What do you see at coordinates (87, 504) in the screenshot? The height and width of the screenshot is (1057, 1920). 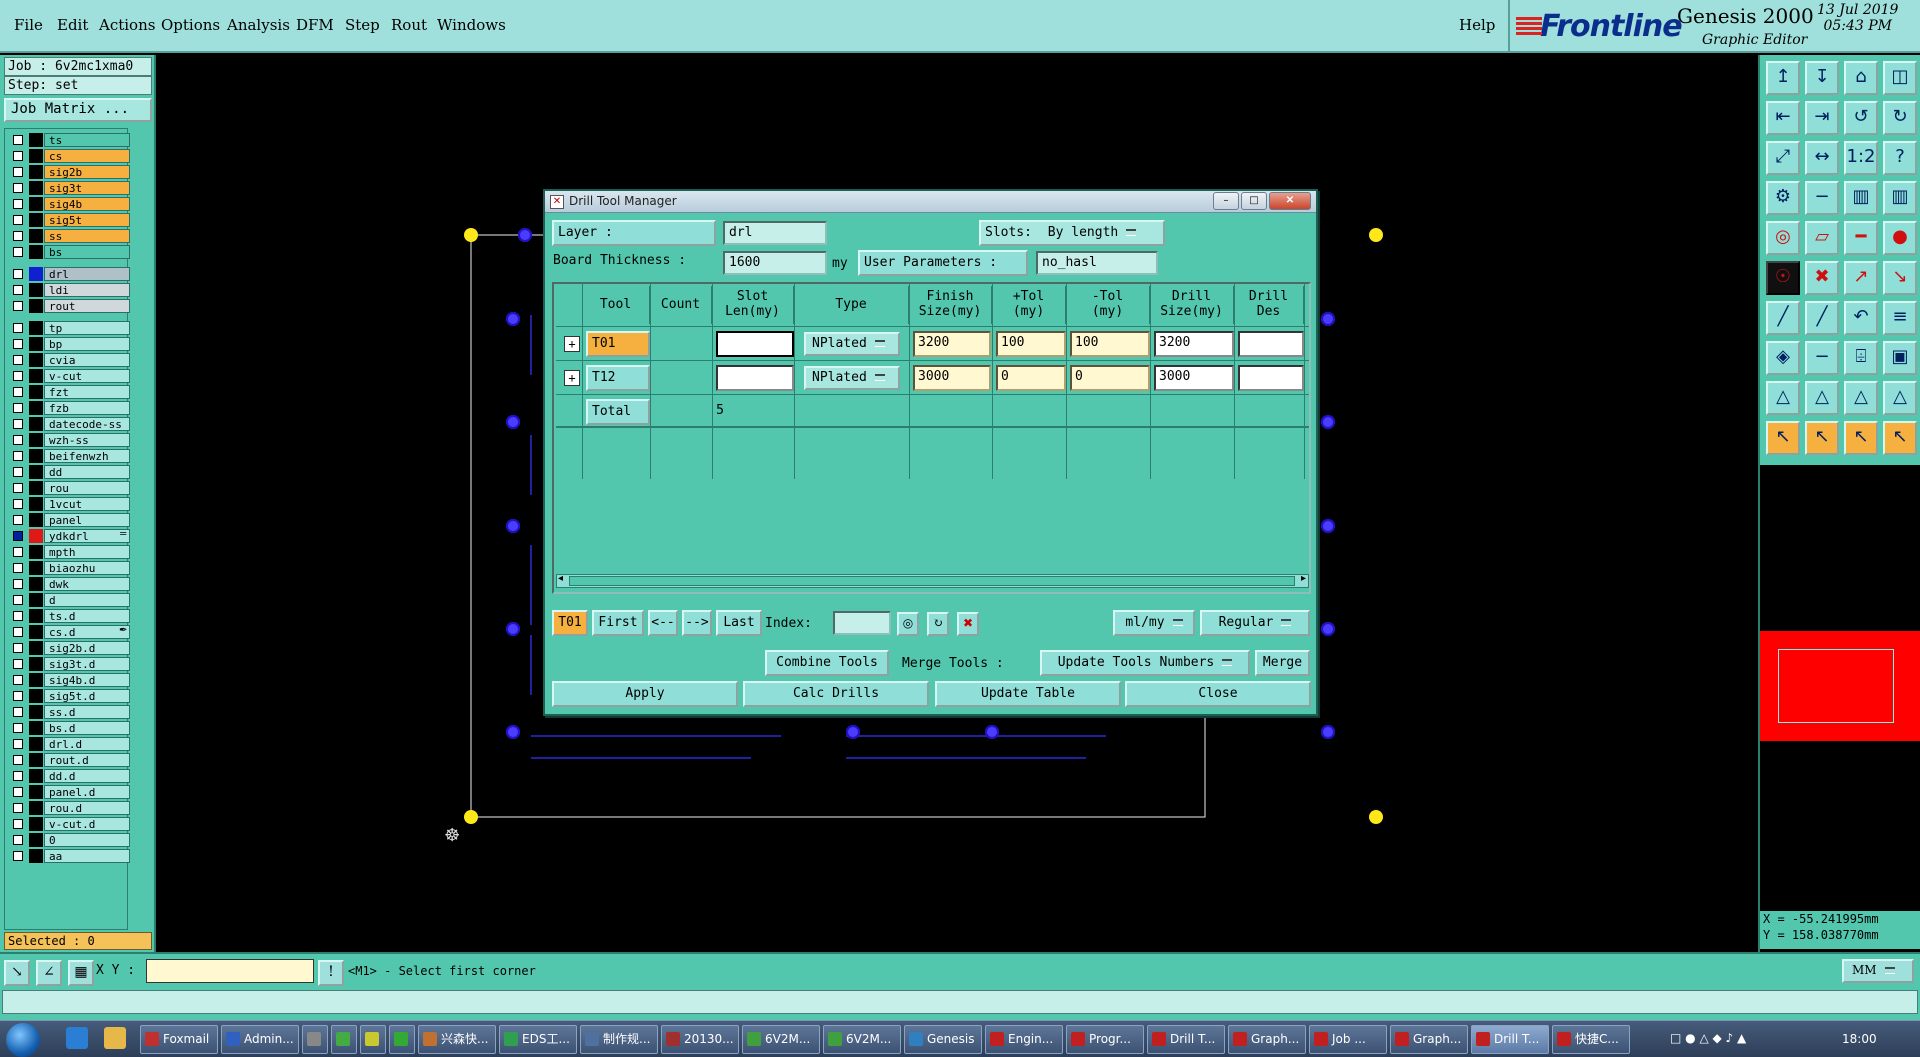 I see `layer-name: 1vcut` at bounding box center [87, 504].